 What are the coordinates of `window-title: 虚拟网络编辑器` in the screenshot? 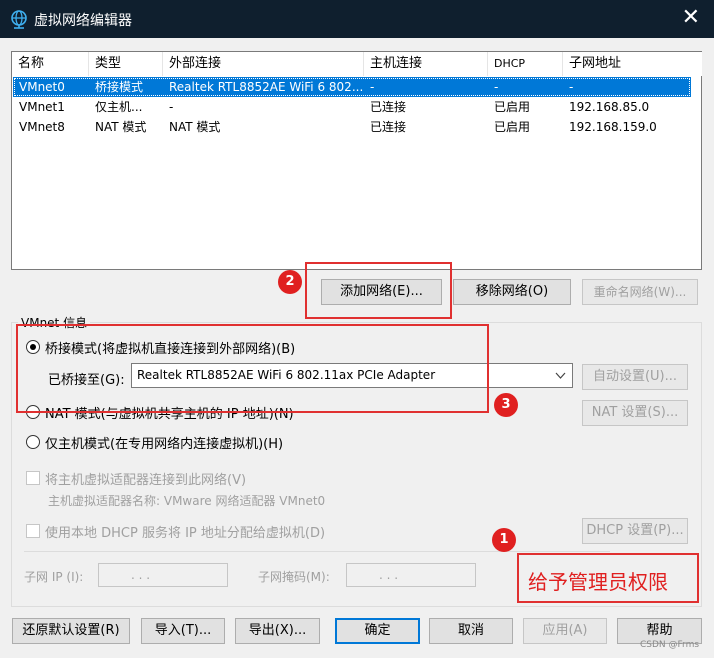 It's located at (83, 21).